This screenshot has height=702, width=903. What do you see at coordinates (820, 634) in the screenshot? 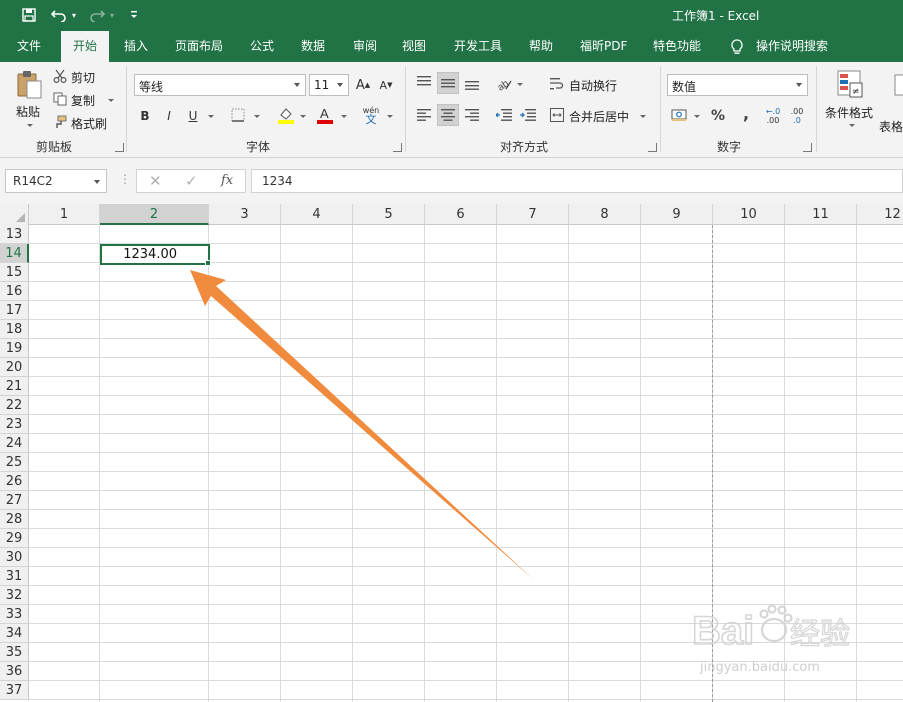
I see `svg-text: 经验` at bounding box center [820, 634].